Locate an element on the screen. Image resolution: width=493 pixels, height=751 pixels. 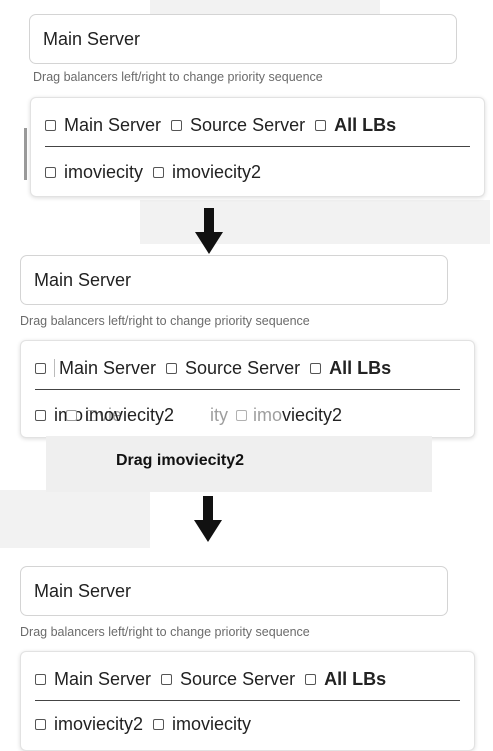
dragged-balancer-item: imoviecity2 is located at coordinates (120, 415).